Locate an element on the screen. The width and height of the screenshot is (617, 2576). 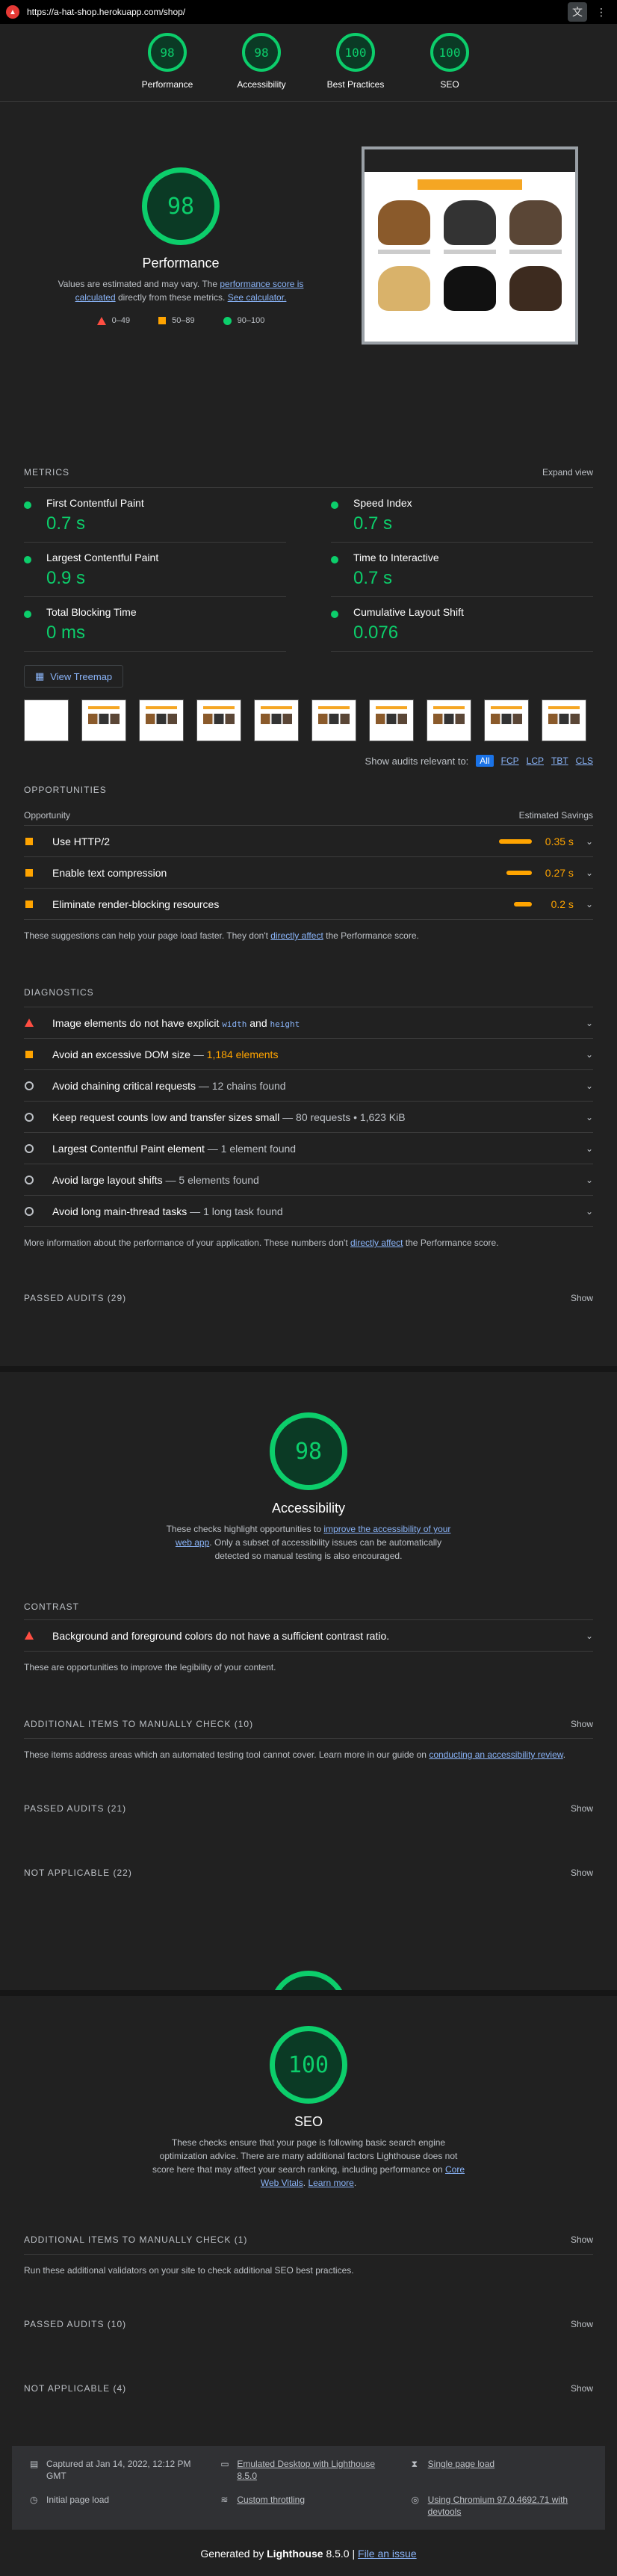
seo-passed-audits: PASSED AUDITS (10) Show is located at coordinates (308, 2324).